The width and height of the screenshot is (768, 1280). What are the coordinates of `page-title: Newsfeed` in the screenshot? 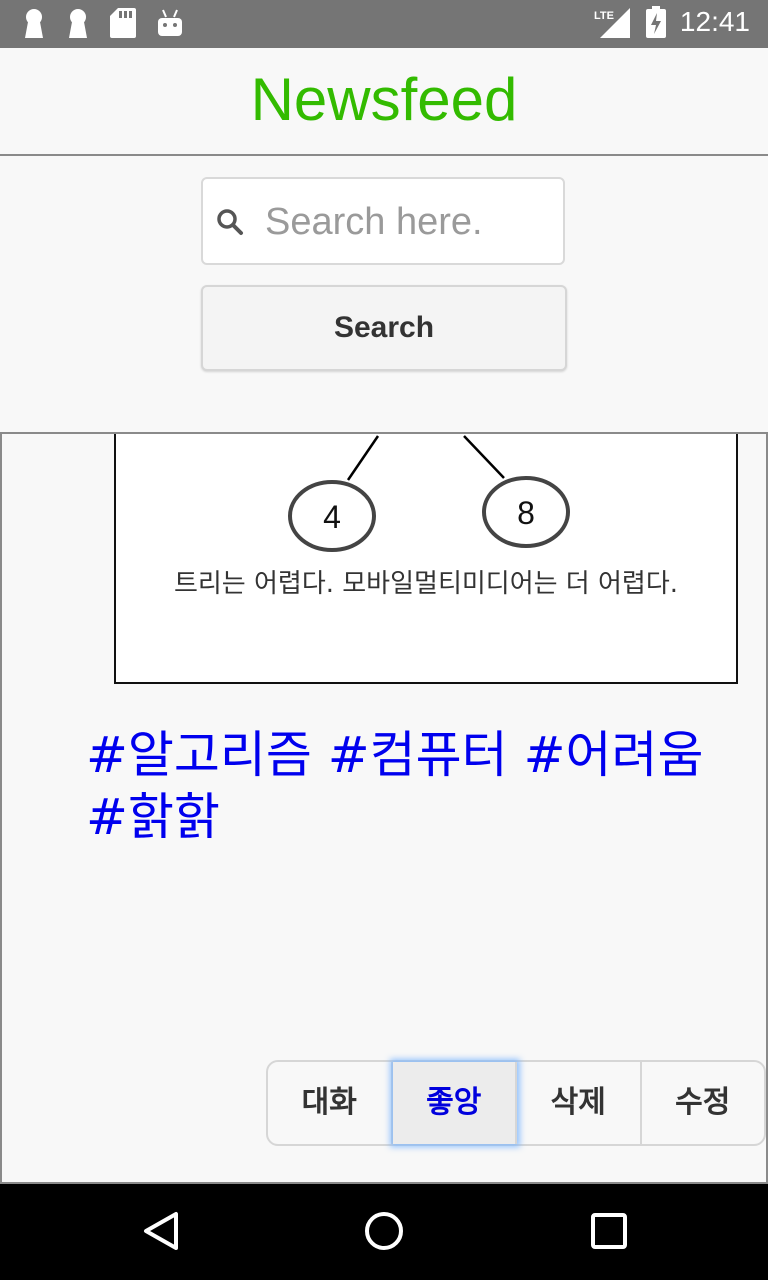 It's located at (384, 99).